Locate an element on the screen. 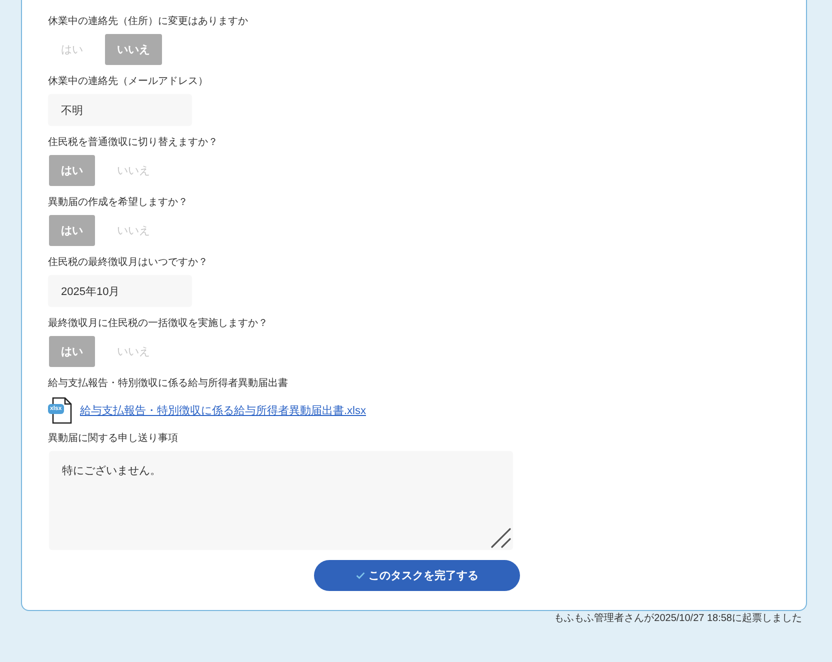 The height and width of the screenshot is (662, 832). file-link: 給与支払報告・特別徴収に係る給与所得者異動届出書.xlsx is located at coordinates (223, 410).